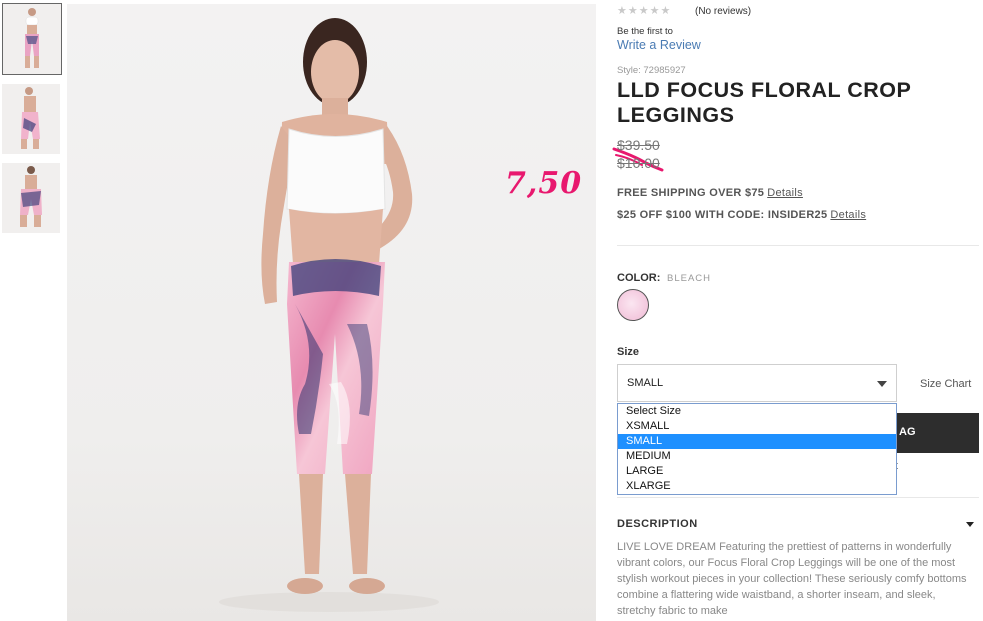 The height and width of the screenshot is (621, 983). I want to click on price-original: $39.50, so click(638, 145).